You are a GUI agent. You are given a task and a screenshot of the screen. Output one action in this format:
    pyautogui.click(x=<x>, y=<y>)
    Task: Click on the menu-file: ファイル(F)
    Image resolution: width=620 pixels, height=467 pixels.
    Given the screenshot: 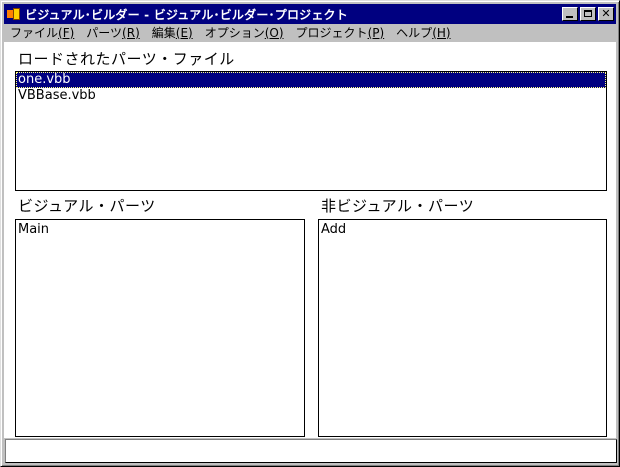 What is the action you would take?
    pyautogui.click(x=42, y=32)
    